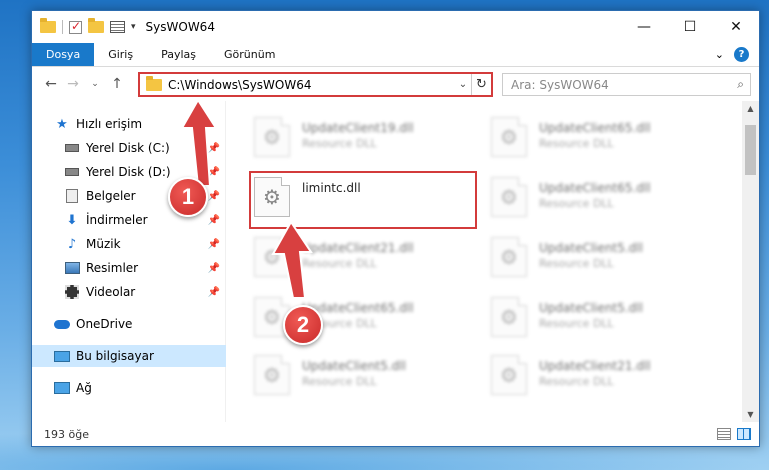 Image resolution: width=769 pixels, height=470 pixels. Describe the element at coordinates (463, 84) in the screenshot. I see `address-dropdown-icon: ⌄` at that location.